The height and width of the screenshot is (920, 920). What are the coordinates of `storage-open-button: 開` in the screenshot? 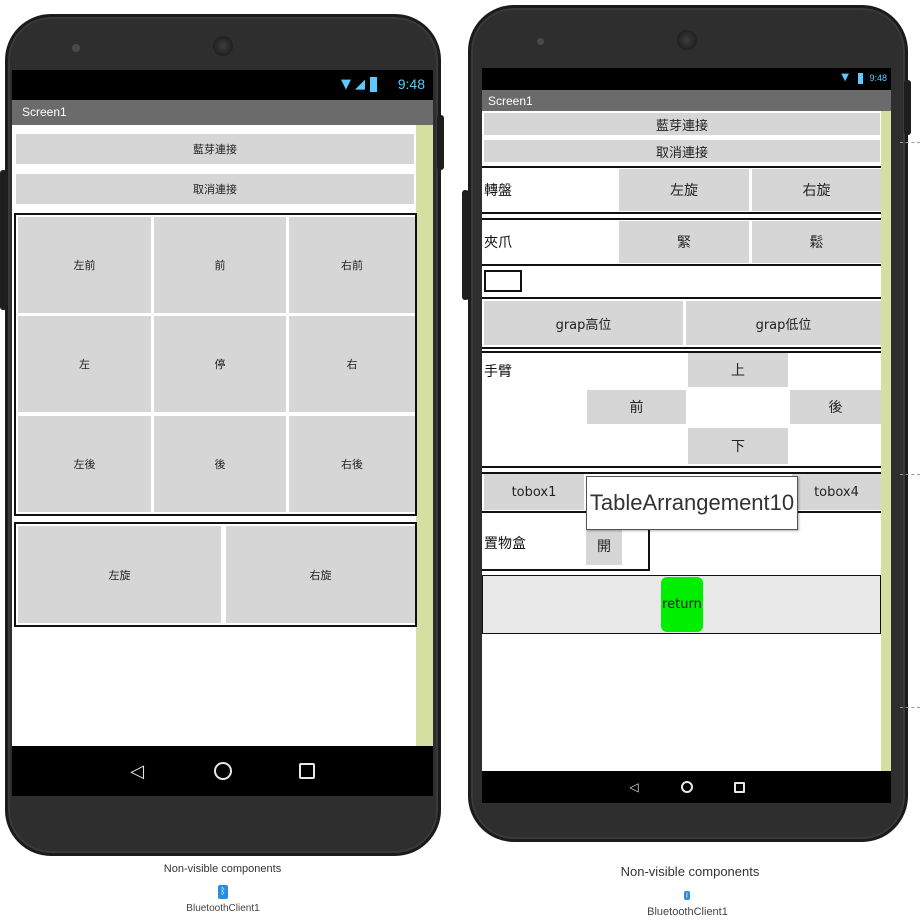 It's located at (604, 546).